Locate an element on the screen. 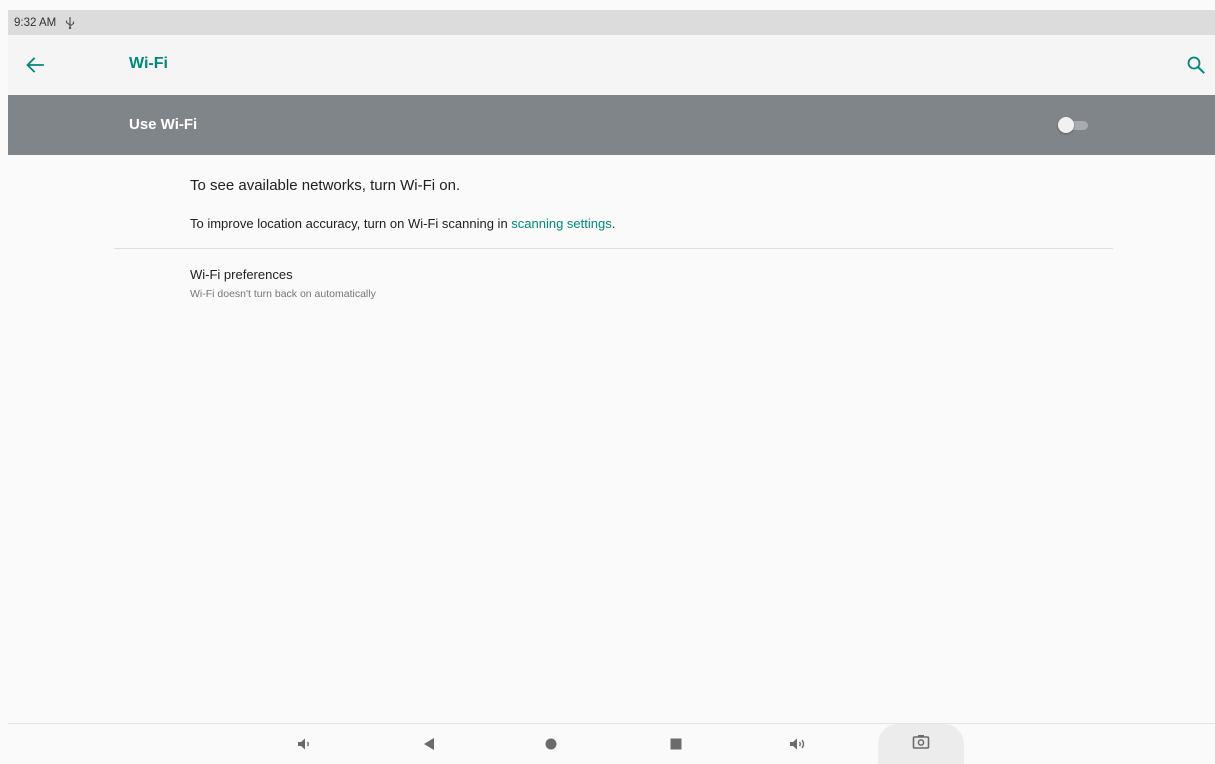 This screenshot has height=764, width=1215. recents-icon is located at coordinates (676, 744).